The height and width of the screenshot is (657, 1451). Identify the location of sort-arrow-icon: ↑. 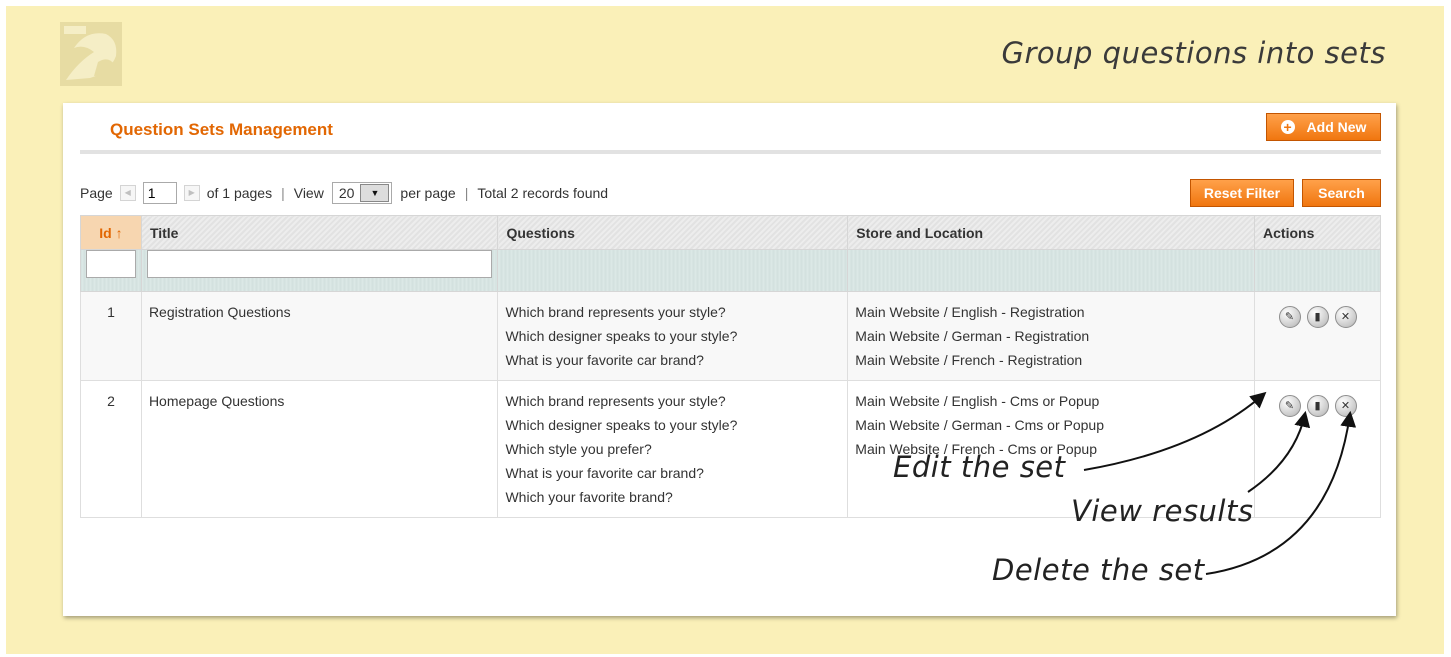
(119, 232).